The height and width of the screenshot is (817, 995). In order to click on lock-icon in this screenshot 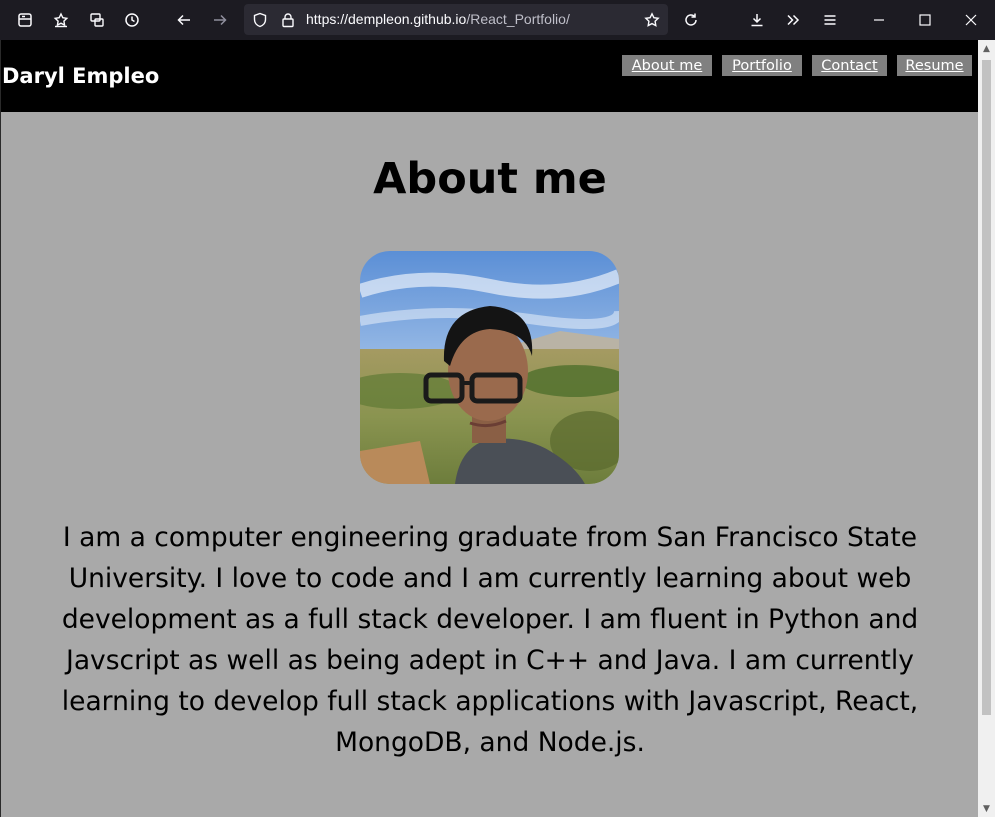, I will do `click(288, 20)`.